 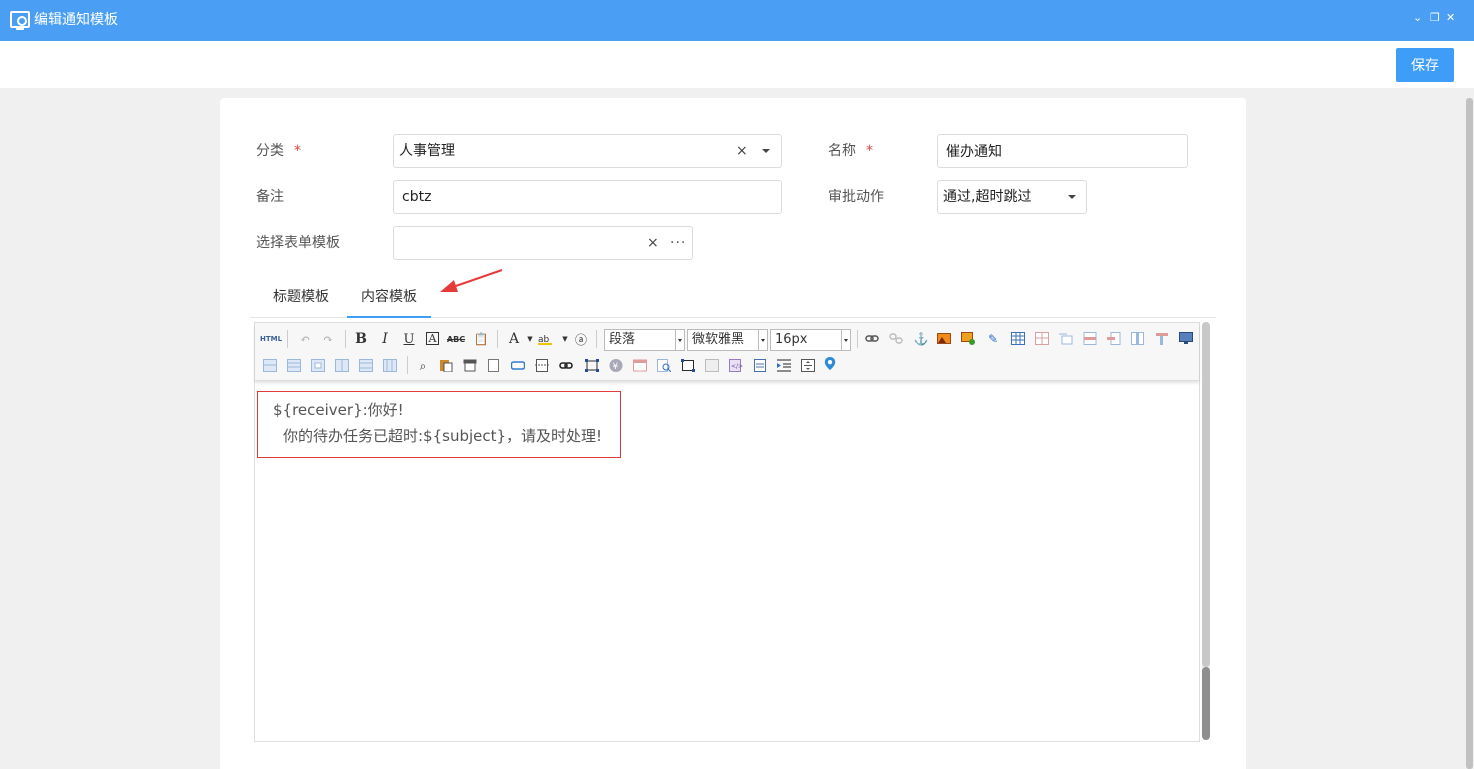 I want to click on split-columns-icon, so click(x=390, y=365).